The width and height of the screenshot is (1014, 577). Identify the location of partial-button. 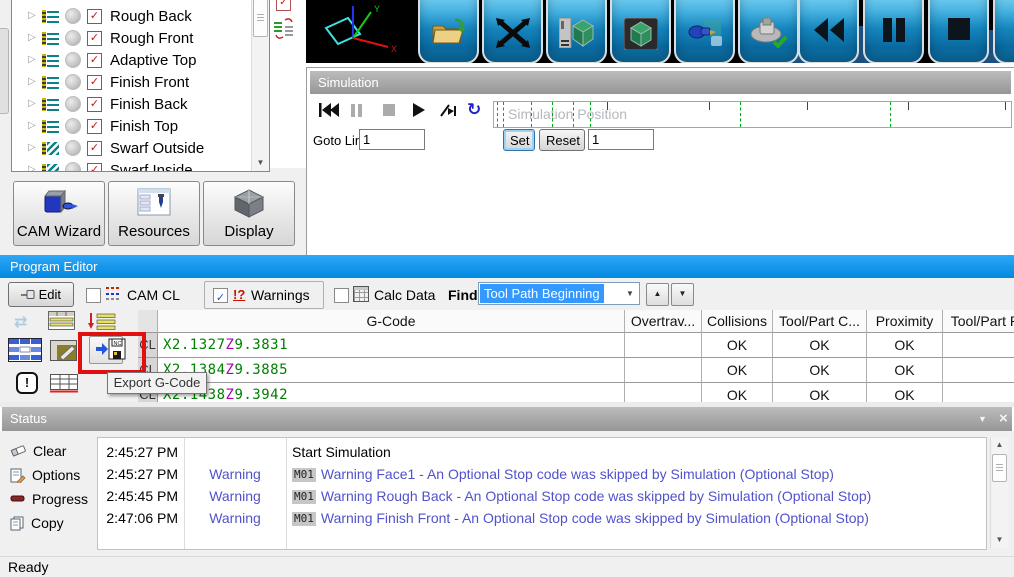
(1003, 31).